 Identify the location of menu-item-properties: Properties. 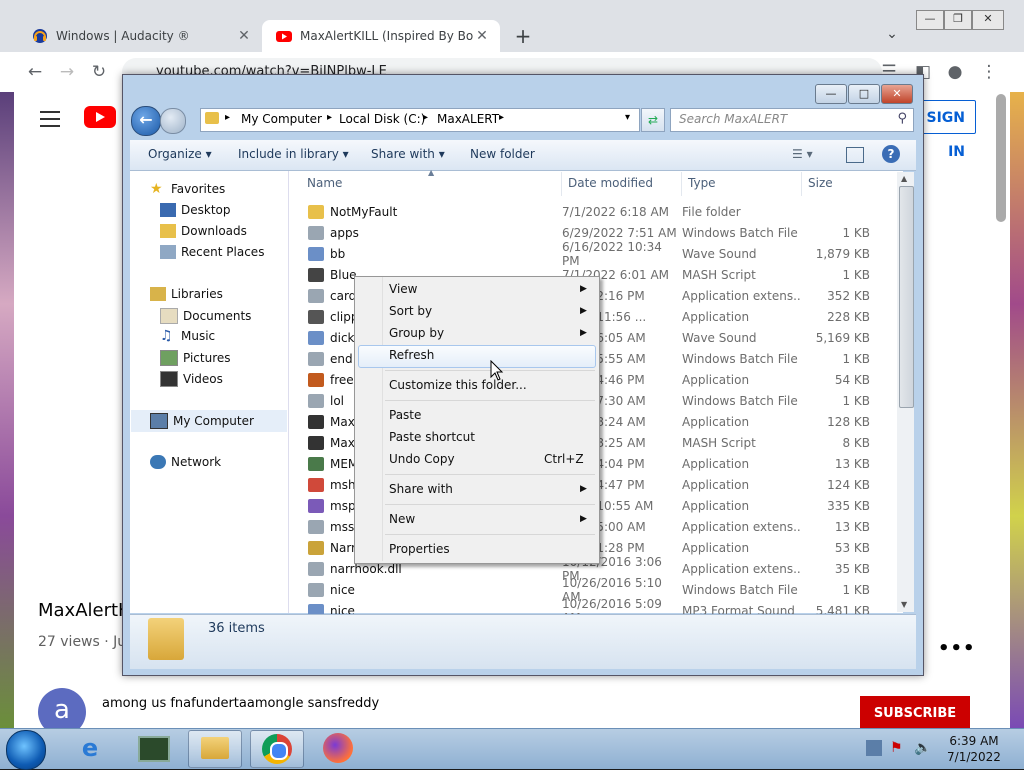
(419, 549).